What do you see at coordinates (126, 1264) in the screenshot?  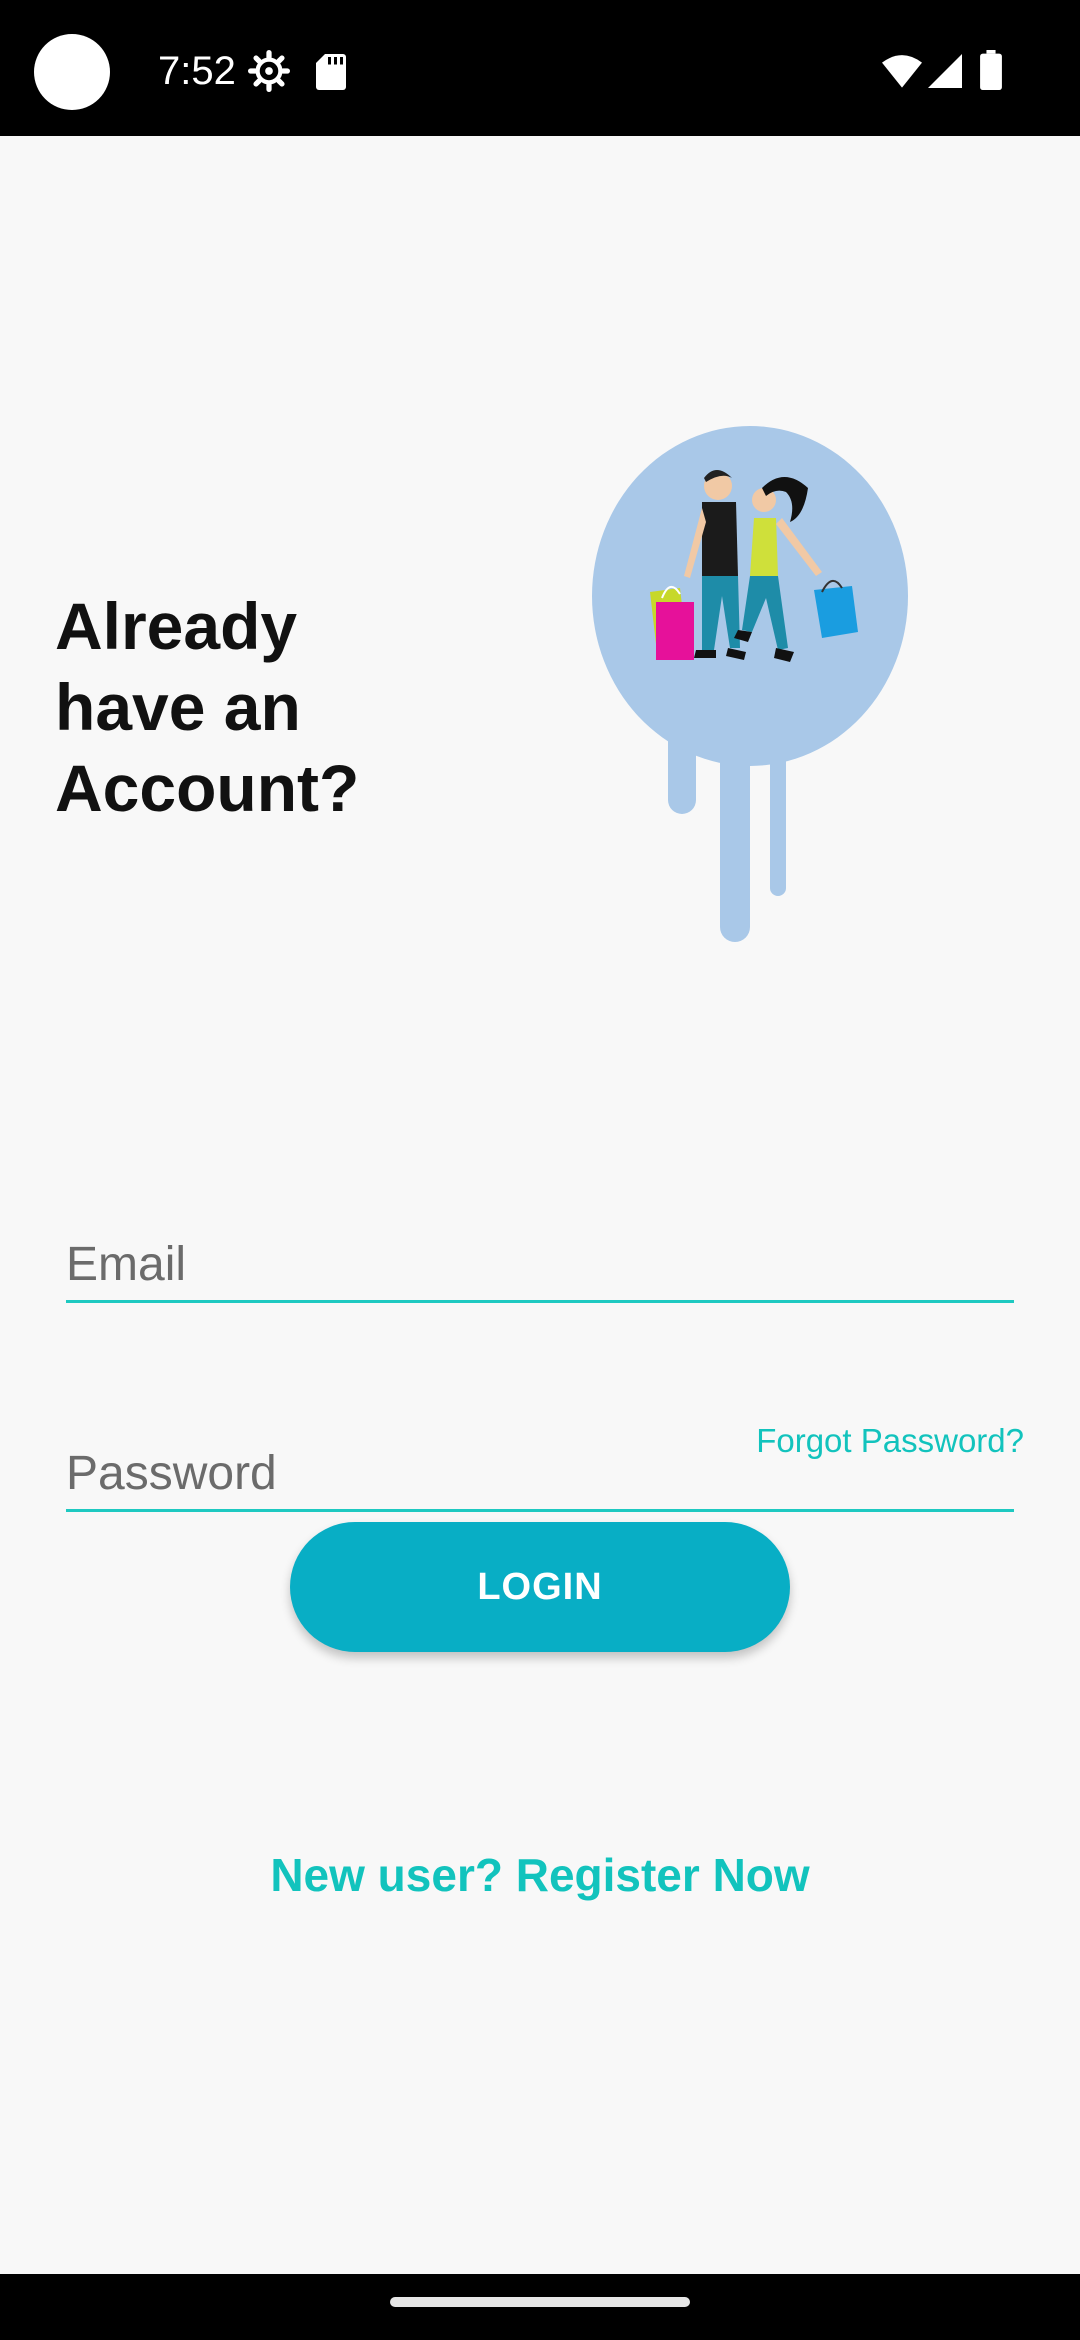 I see `email-placeholder: Email` at bounding box center [126, 1264].